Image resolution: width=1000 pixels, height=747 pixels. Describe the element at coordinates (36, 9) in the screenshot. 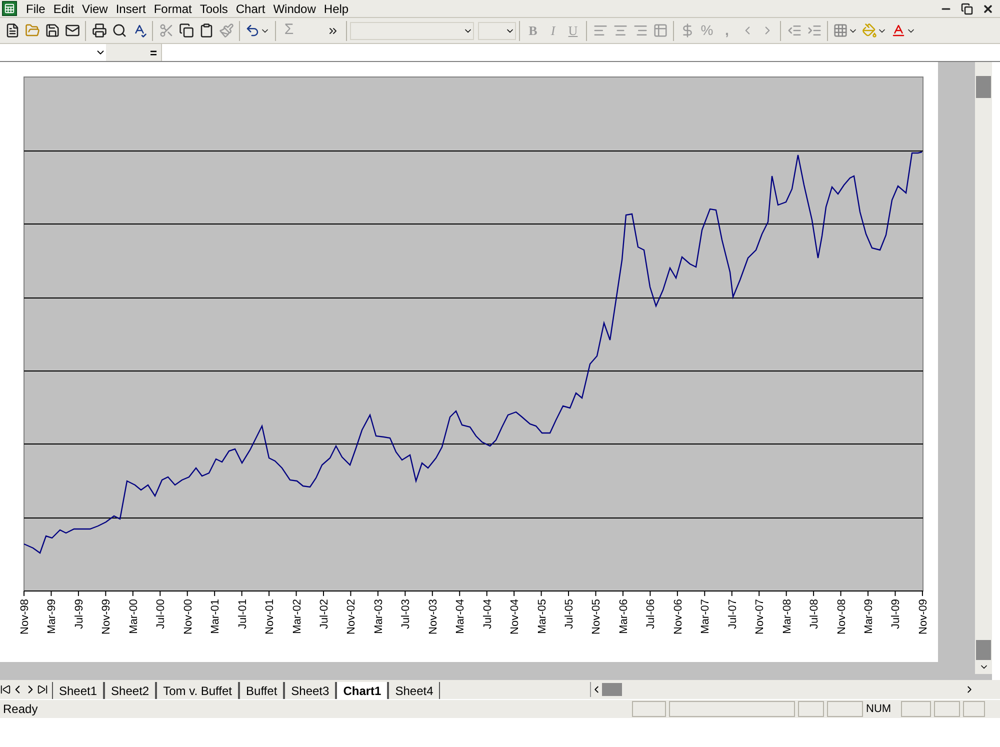

I see `menu-item: File` at that location.